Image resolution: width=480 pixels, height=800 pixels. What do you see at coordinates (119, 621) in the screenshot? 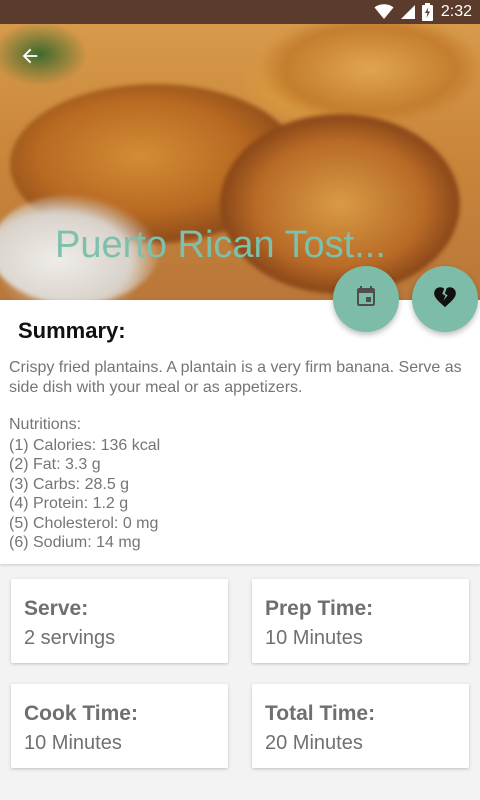
I see `serve-card: Serve: 2 servings` at bounding box center [119, 621].